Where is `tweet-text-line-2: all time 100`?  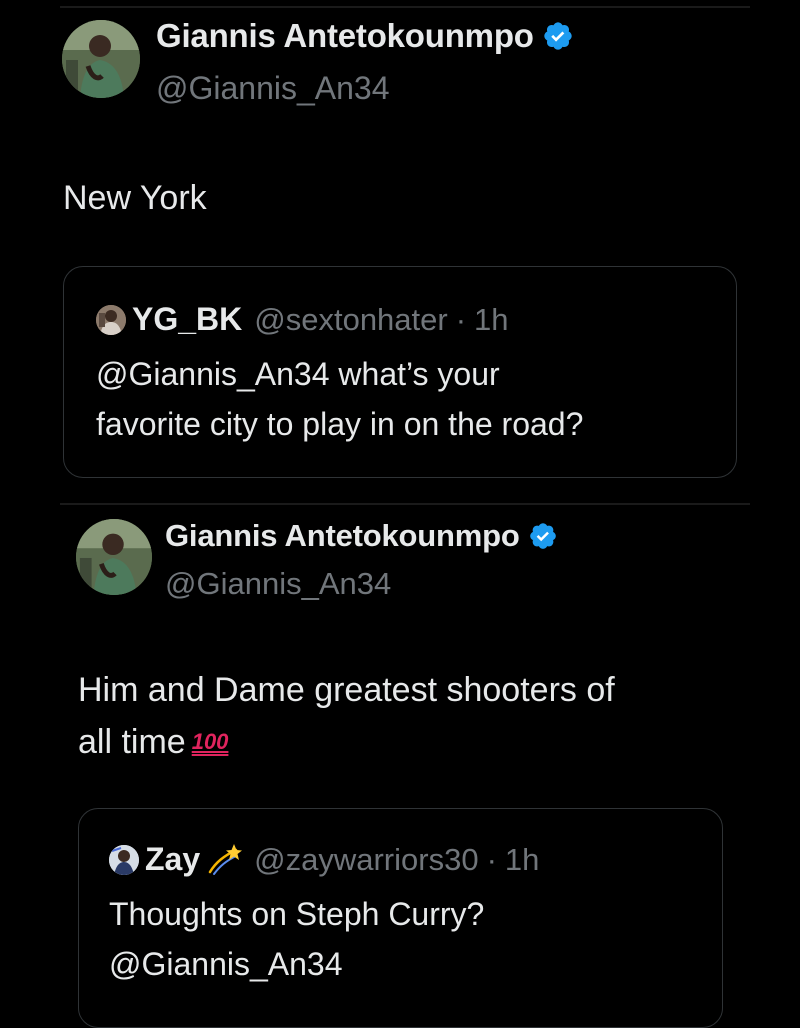
tweet-text-line-2: all time 100 is located at coordinates (346, 742).